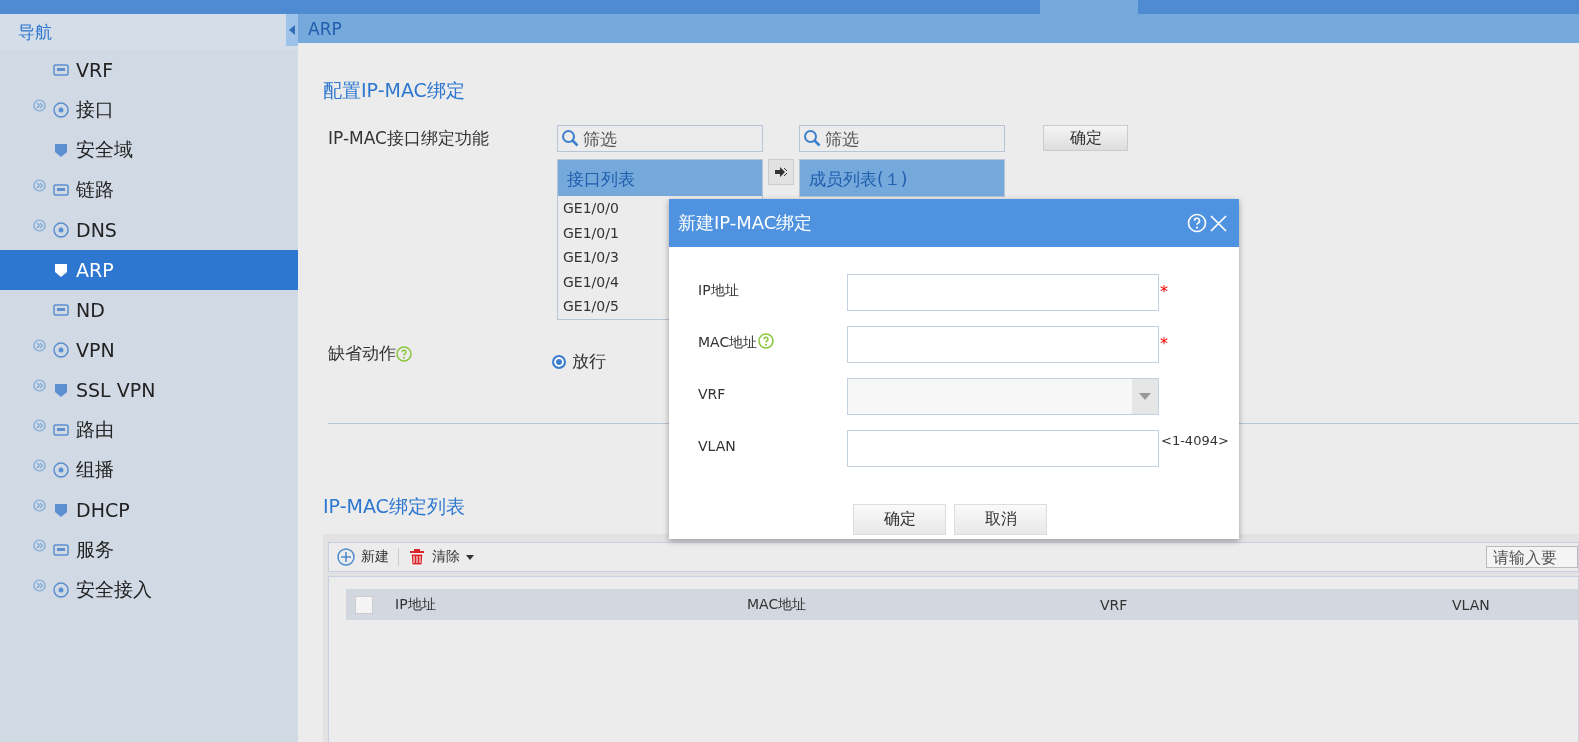 The height and width of the screenshot is (742, 1579). What do you see at coordinates (1089, 7) in the screenshot?
I see `active-tab` at bounding box center [1089, 7].